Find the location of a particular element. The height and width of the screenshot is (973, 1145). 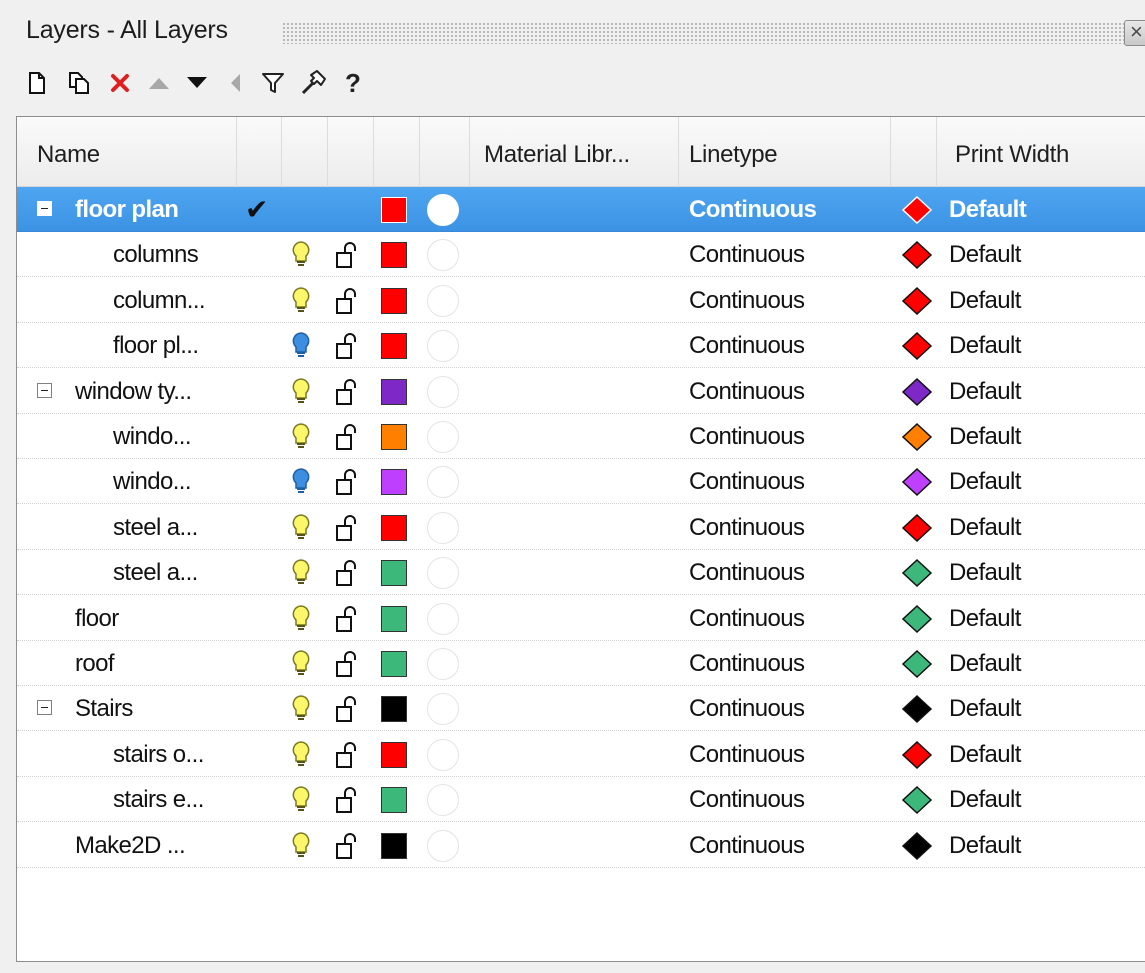

layer-name: floor plan is located at coordinates (127, 210).